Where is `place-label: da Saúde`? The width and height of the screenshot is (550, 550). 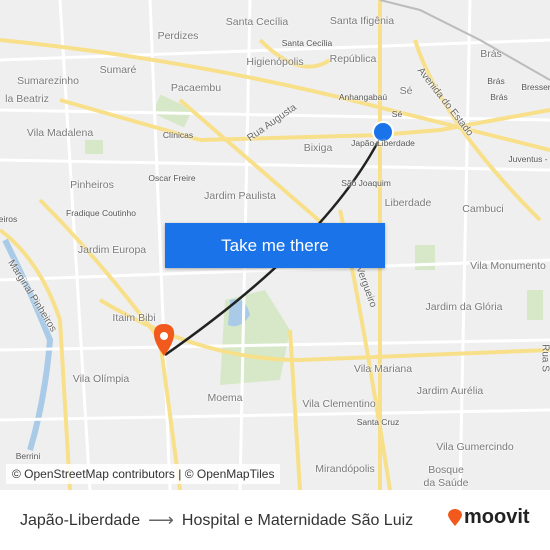
place-label: da Saúde is located at coordinates (446, 483).